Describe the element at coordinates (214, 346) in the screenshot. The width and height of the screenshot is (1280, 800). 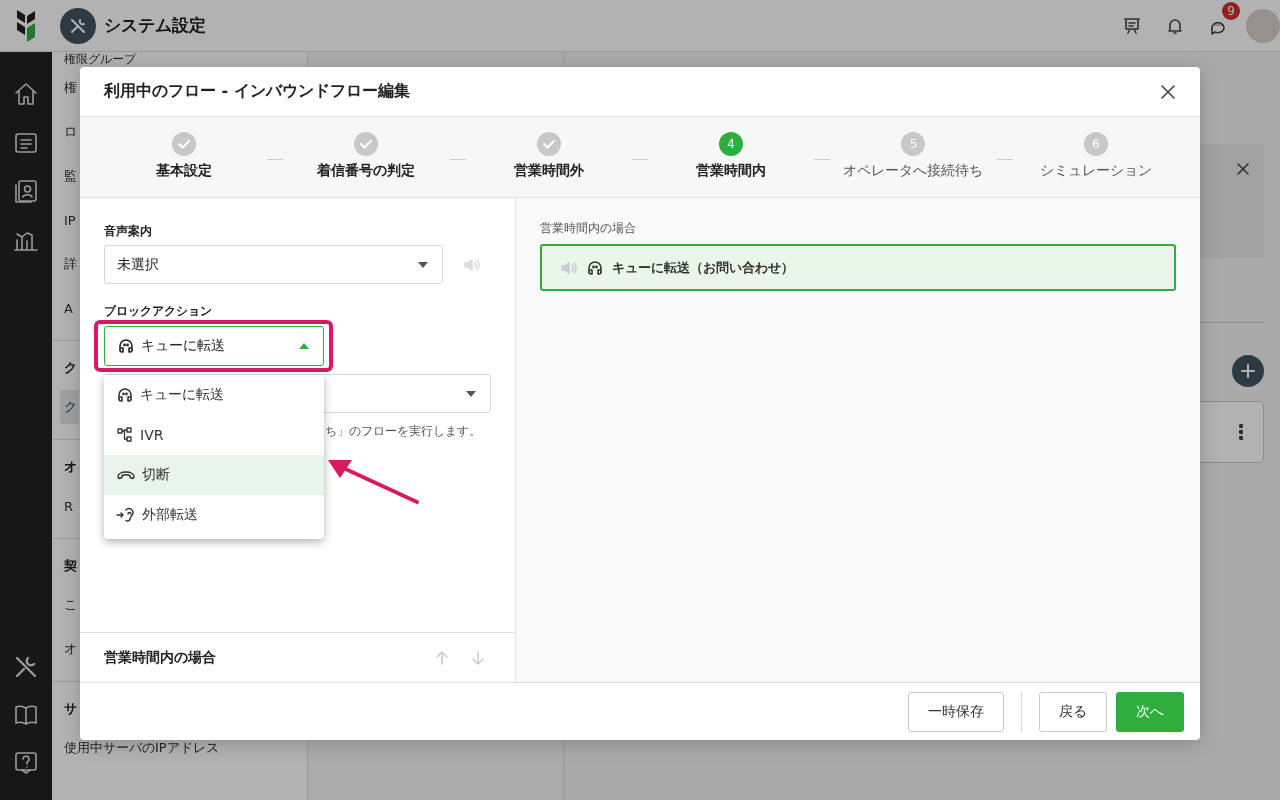
I see `block-action-select: キューに転送` at that location.